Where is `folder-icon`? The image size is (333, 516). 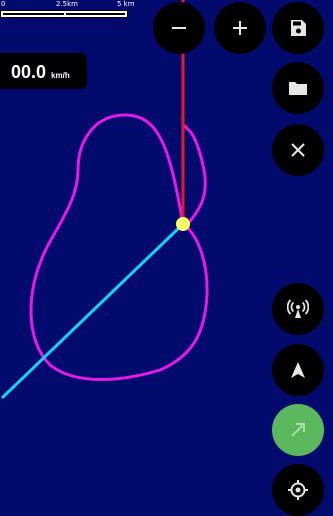
folder-icon is located at coordinates (298, 88).